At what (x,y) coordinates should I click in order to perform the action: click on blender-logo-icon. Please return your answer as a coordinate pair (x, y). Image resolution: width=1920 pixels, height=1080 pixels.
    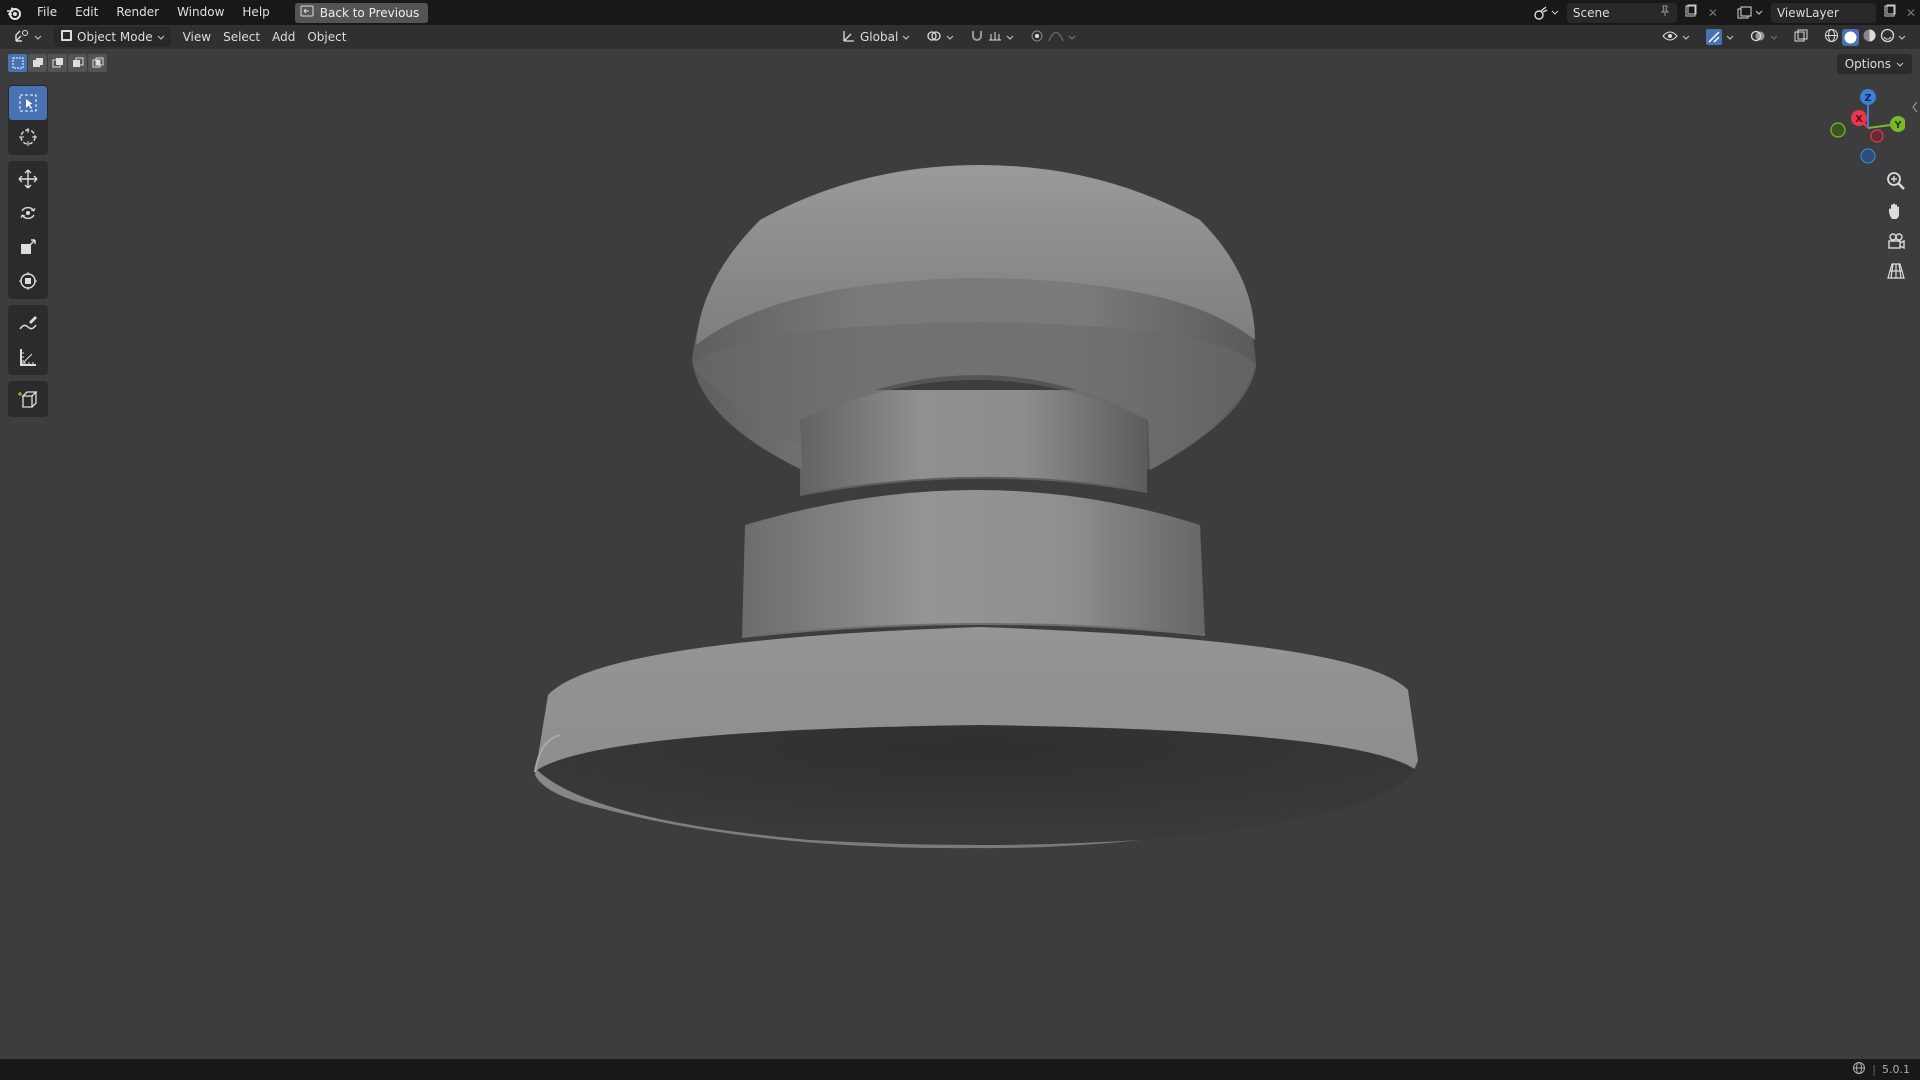
    Looking at the image, I should click on (14, 12).